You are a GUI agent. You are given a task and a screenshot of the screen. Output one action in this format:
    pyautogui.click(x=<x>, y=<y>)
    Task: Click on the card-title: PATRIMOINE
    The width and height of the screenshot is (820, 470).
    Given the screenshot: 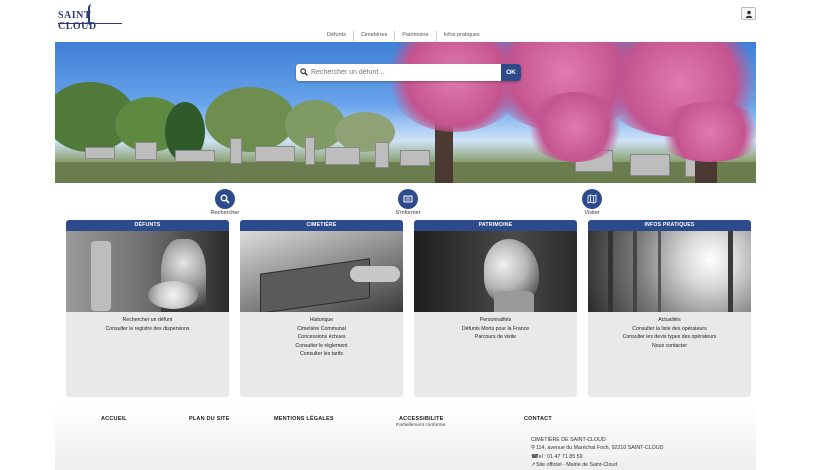 What is the action you would take?
    pyautogui.click(x=495, y=225)
    